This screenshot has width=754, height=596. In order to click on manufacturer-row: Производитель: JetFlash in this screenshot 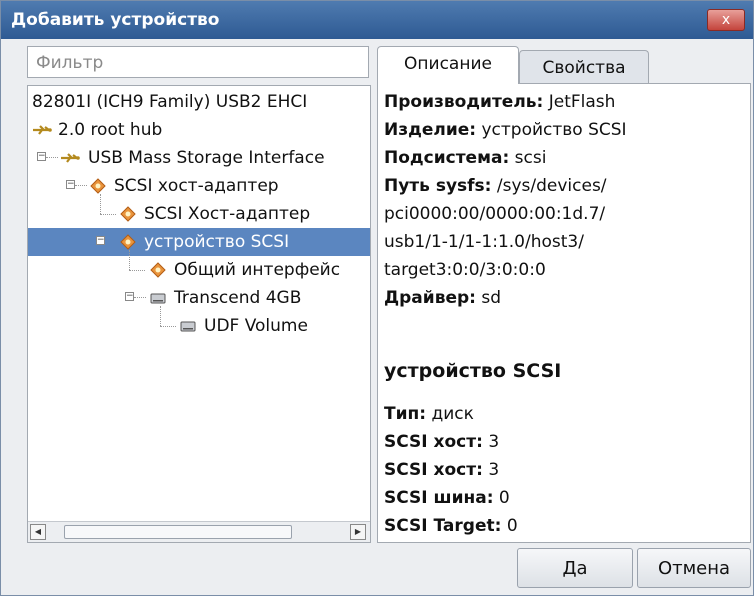, I will do `click(499, 102)`.